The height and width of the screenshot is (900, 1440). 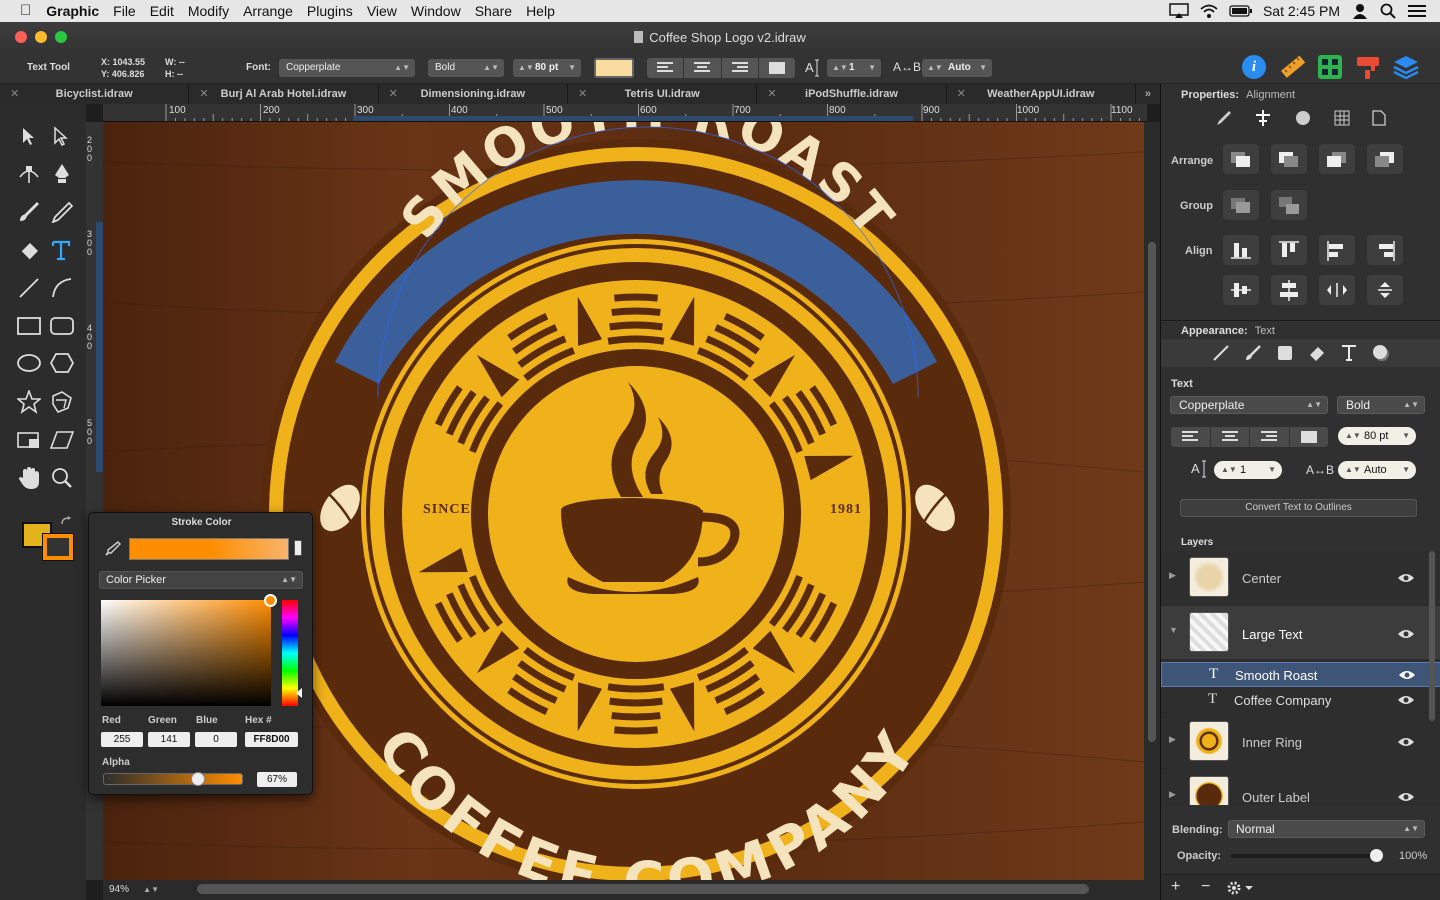 What do you see at coordinates (1368, 67) in the screenshot?
I see `style-brush-icon` at bounding box center [1368, 67].